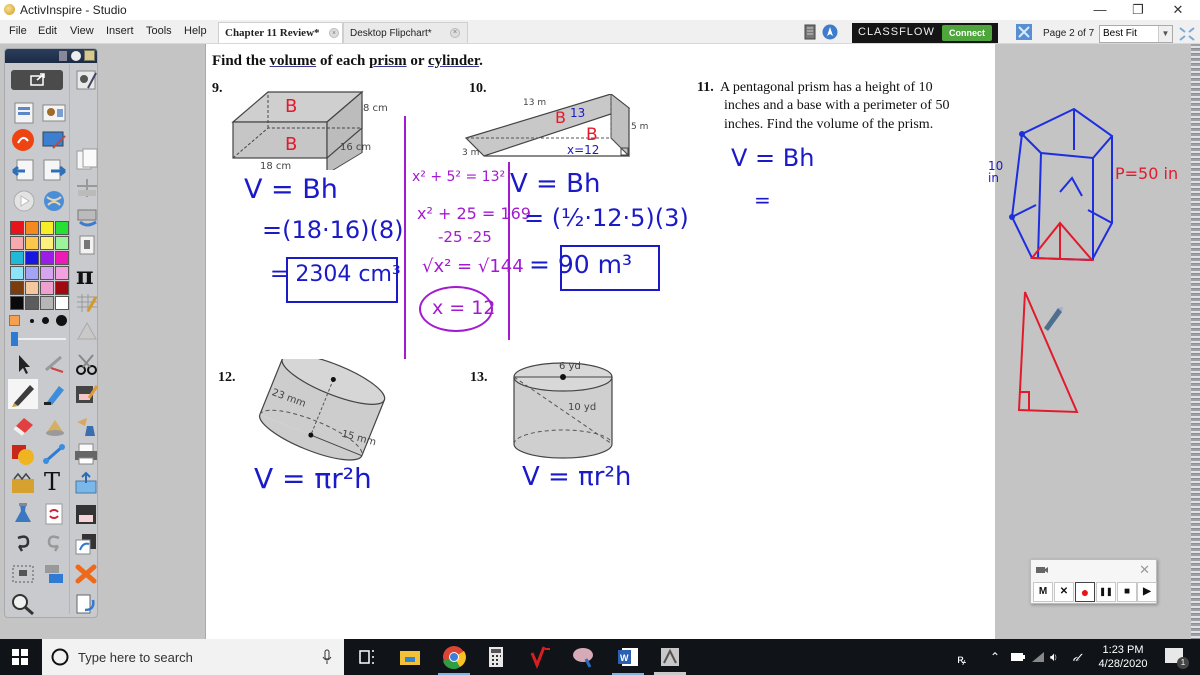 The height and width of the screenshot is (675, 1200). I want to click on share-button, so click(37, 80).